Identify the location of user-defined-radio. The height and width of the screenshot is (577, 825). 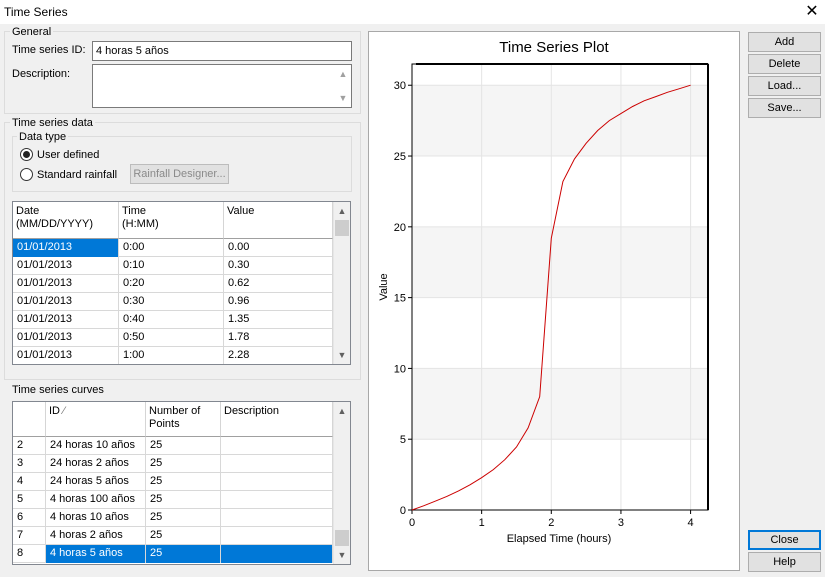
(26, 154).